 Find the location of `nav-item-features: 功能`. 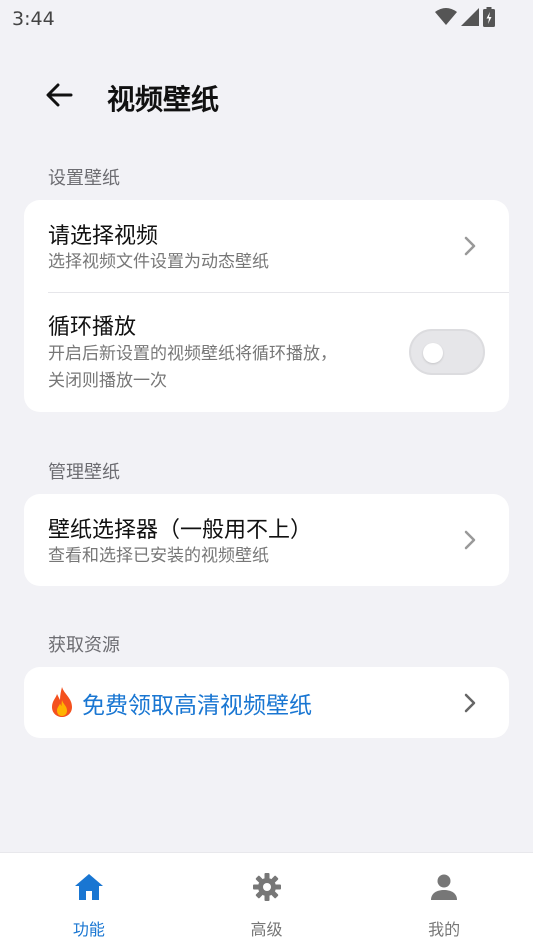

nav-item-features: 功能 is located at coordinates (89, 900).